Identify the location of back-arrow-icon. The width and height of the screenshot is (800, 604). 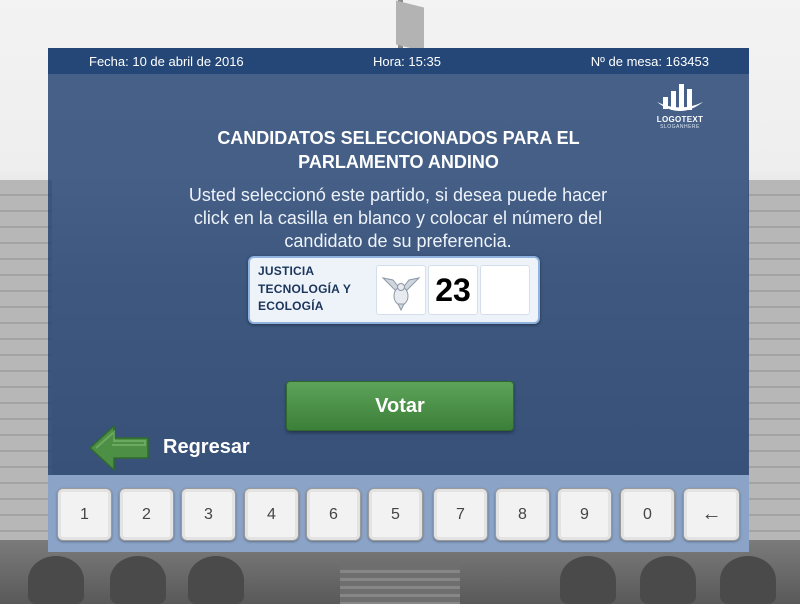
(119, 448).